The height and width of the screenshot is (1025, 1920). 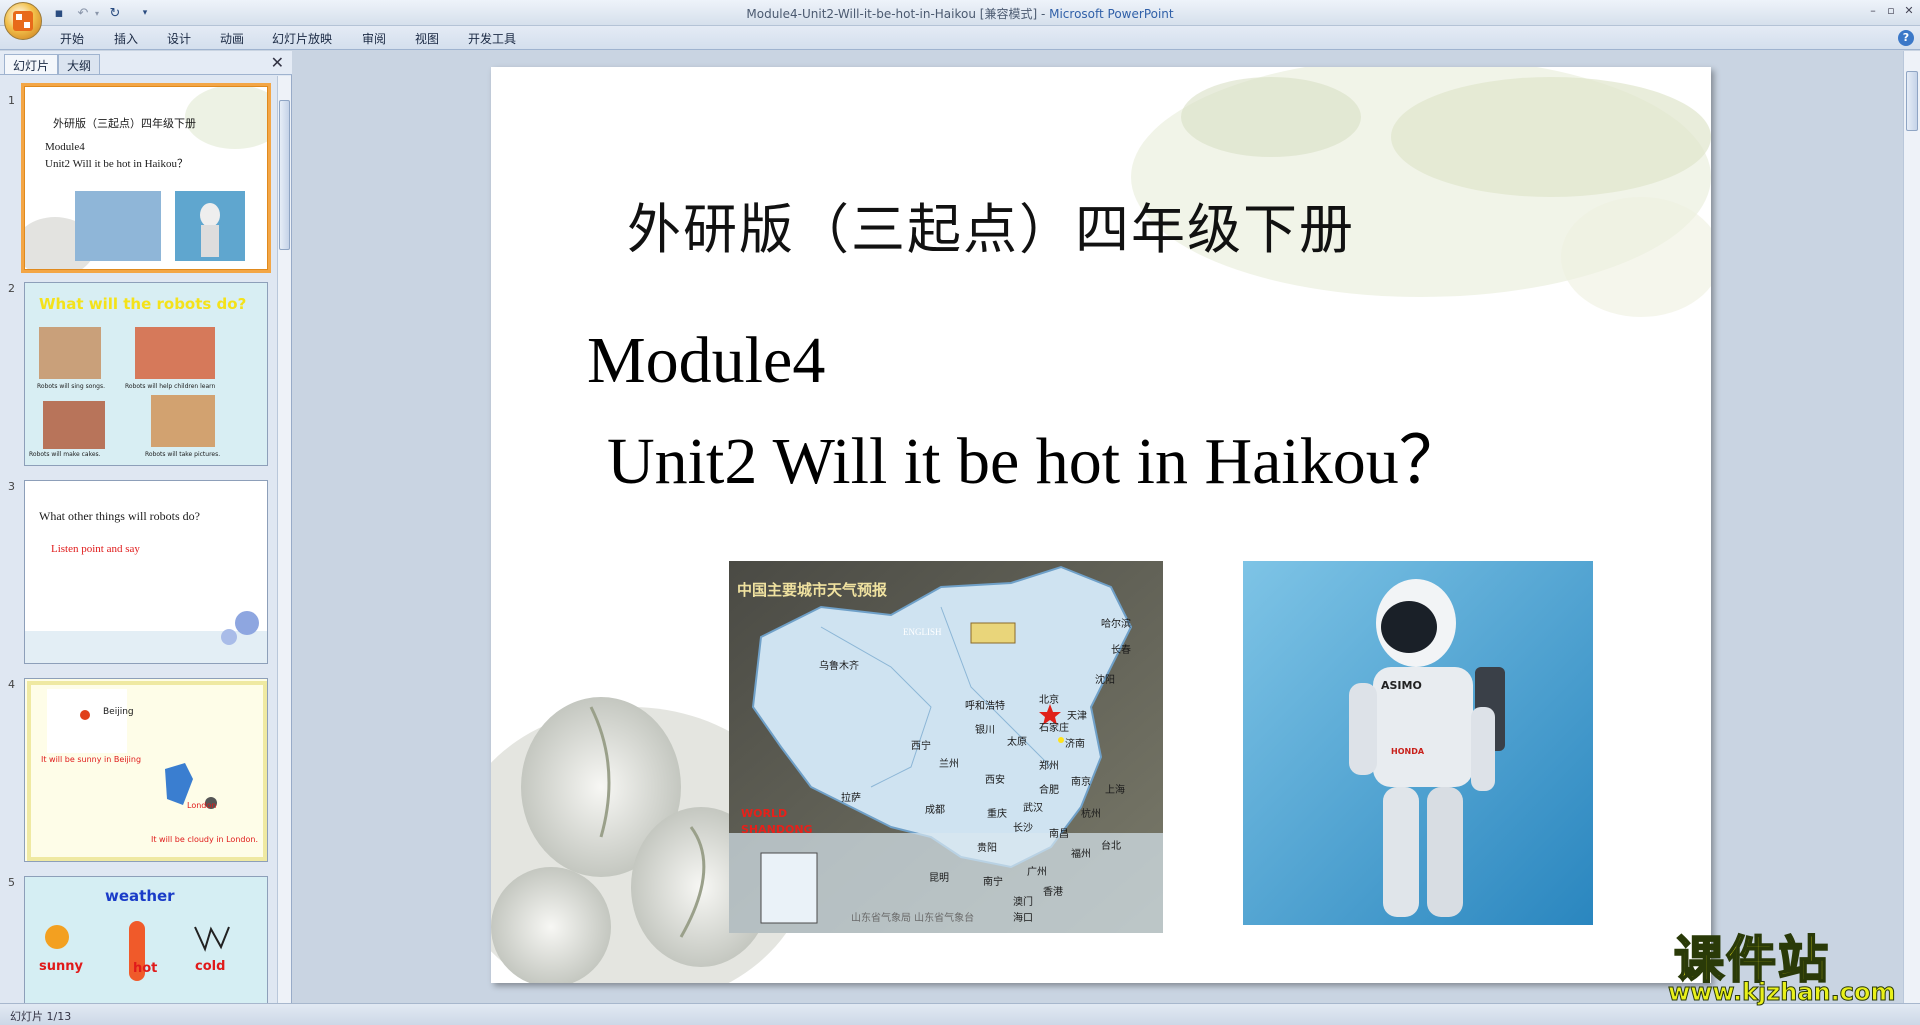 I want to click on thumb3-title: What other things will robots do?, so click(x=119, y=516).